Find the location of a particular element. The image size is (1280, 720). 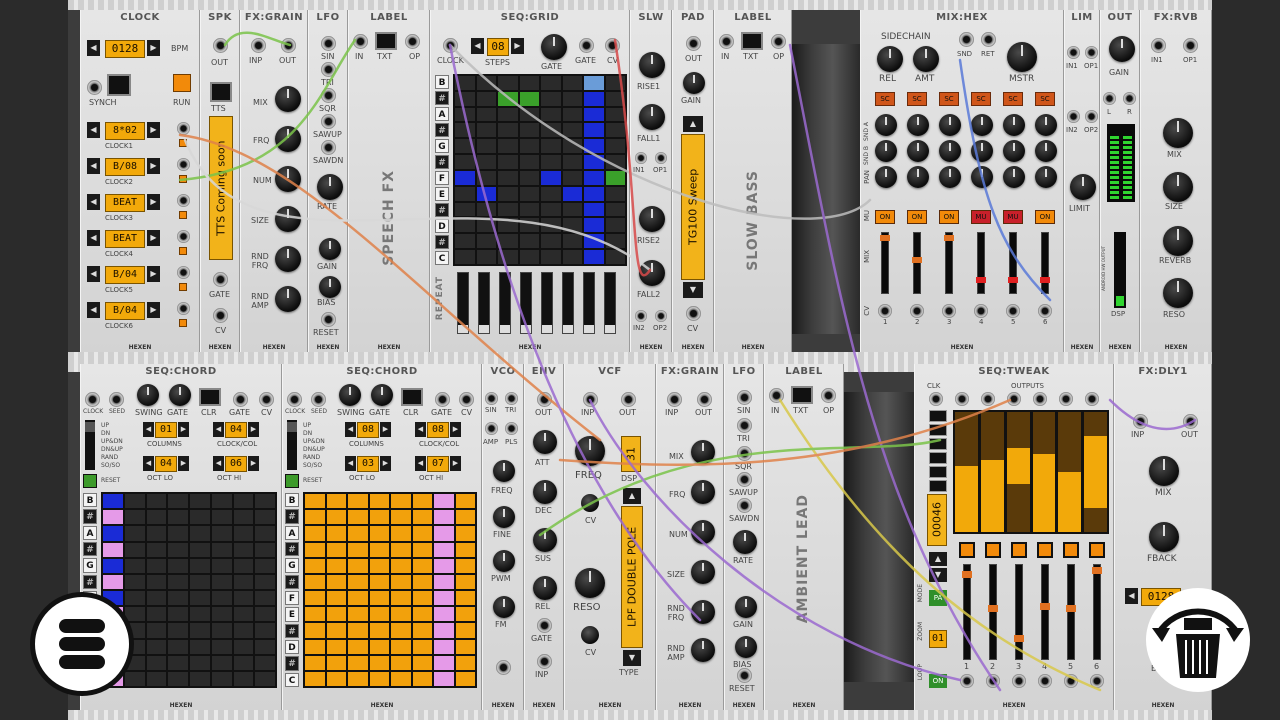

loop-on-button: ON is located at coordinates (938, 681).